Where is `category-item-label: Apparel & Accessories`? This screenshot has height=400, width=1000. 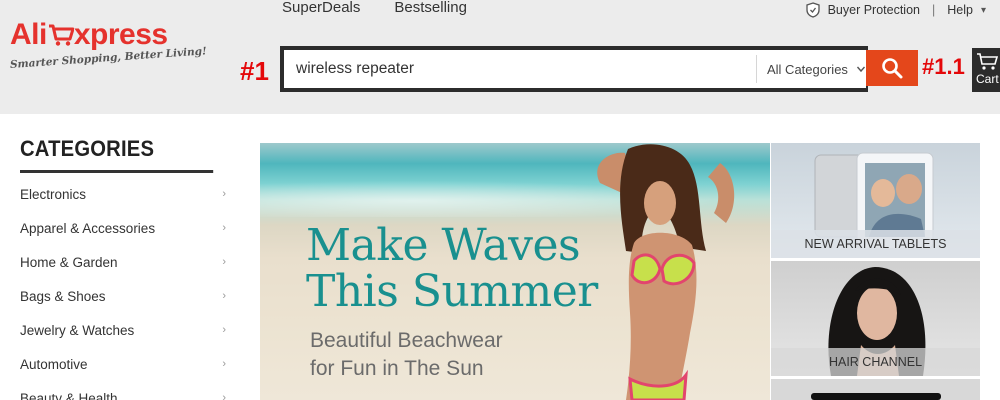
category-item-label: Apparel & Accessories is located at coordinates (88, 228).